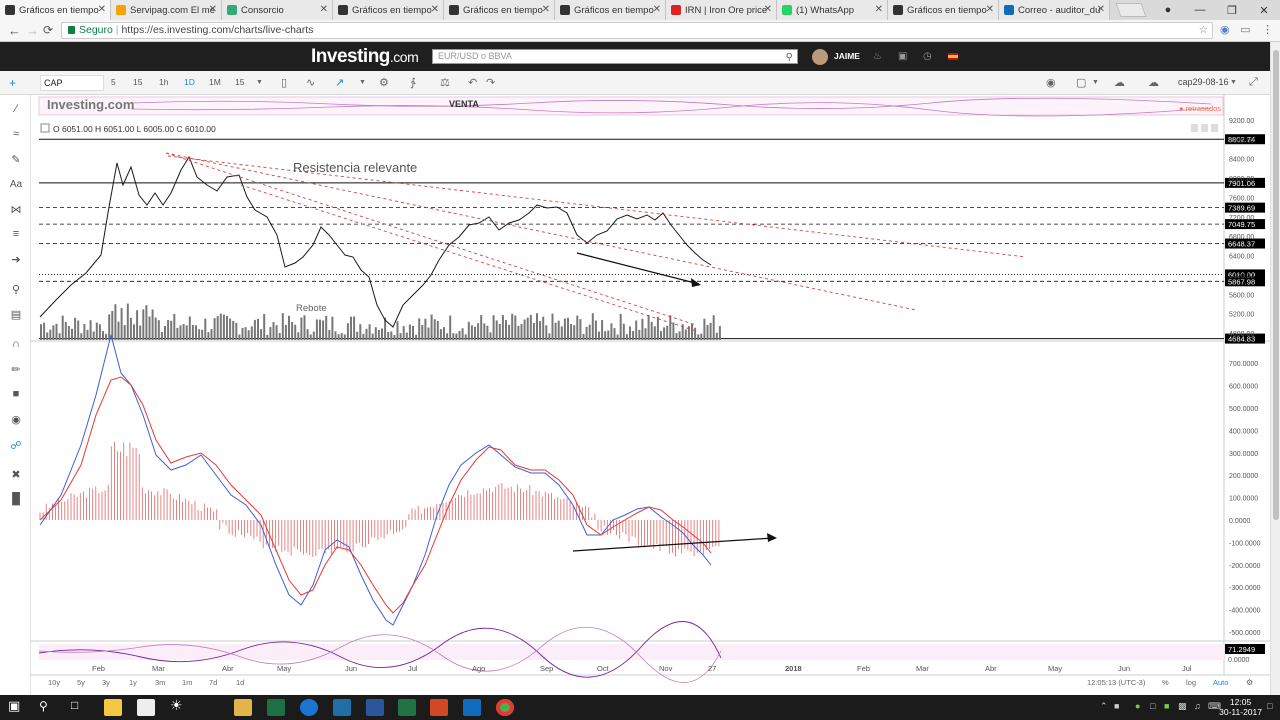  What do you see at coordinates (1253, 82) in the screenshot?
I see `fullscreen-icon: ⤢` at bounding box center [1253, 82].